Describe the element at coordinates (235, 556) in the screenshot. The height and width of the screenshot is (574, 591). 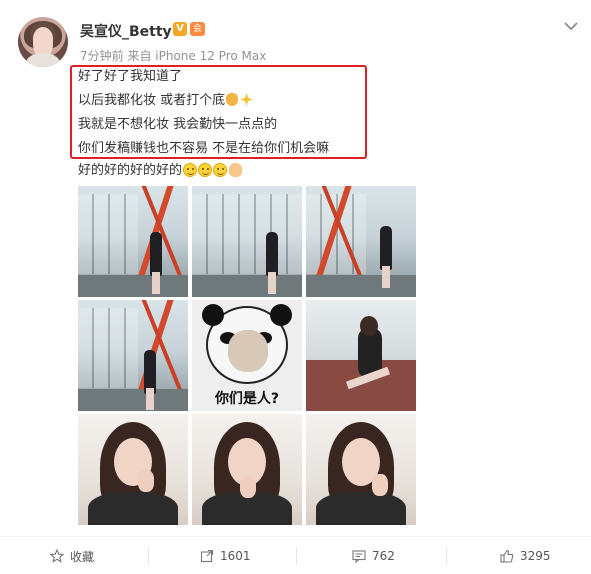
I see `repost-count: 1601` at that location.